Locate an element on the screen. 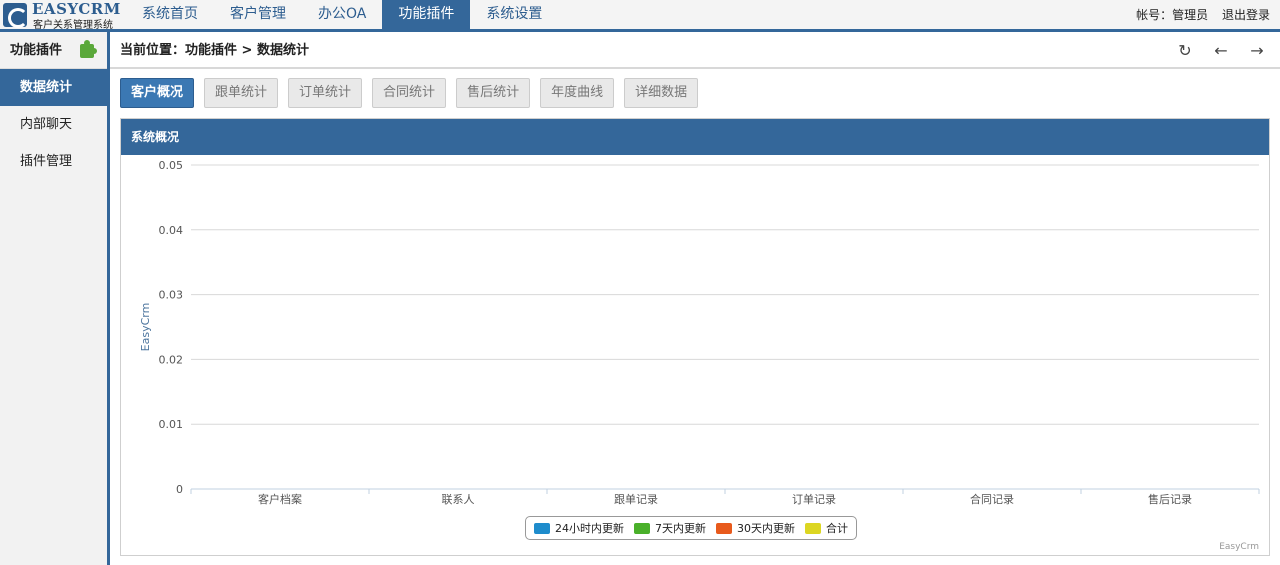 Image resolution: width=1280 pixels, height=565 pixels. x-tick-label: 订单记录 is located at coordinates (814, 499).